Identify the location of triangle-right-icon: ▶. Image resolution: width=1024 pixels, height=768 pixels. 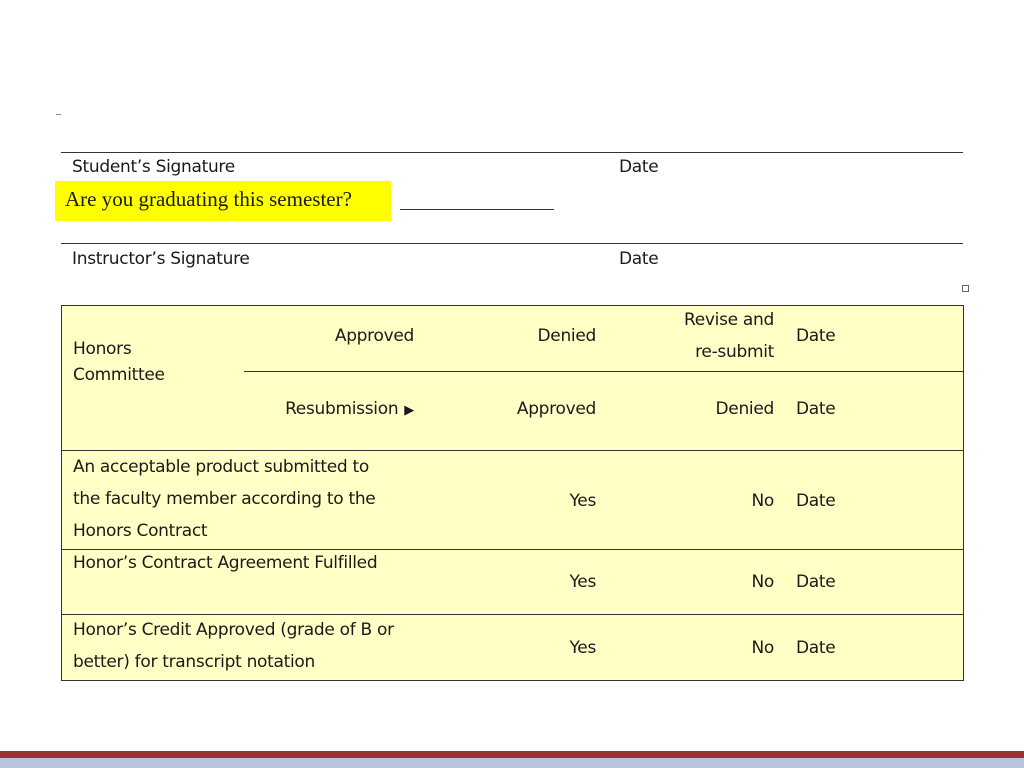
(409, 410).